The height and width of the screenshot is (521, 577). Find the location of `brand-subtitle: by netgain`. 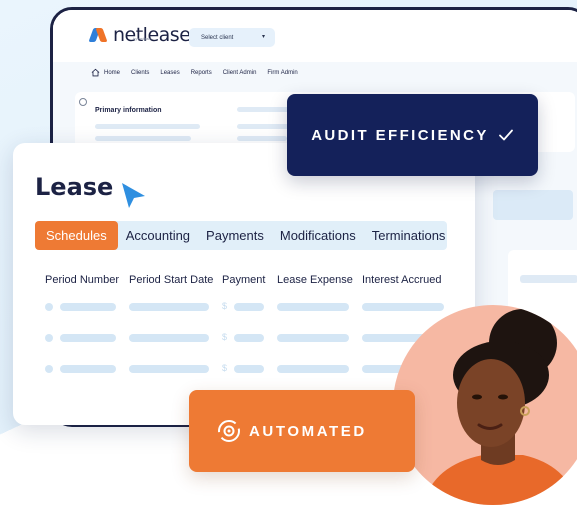

brand-subtitle: by netgain is located at coordinates (142, 38).